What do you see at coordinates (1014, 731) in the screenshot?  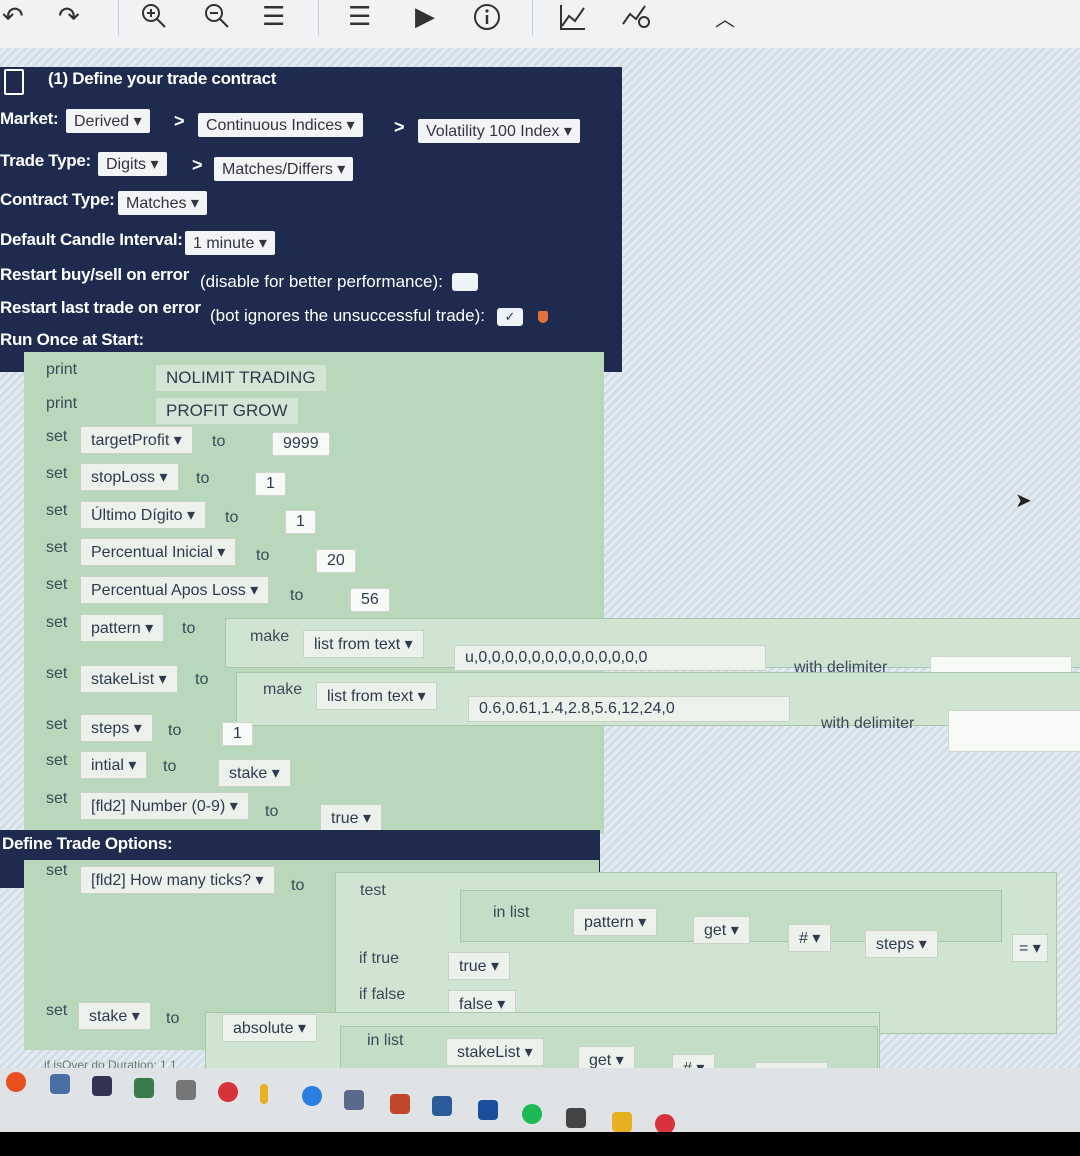 I see `delimiter-field` at bounding box center [1014, 731].